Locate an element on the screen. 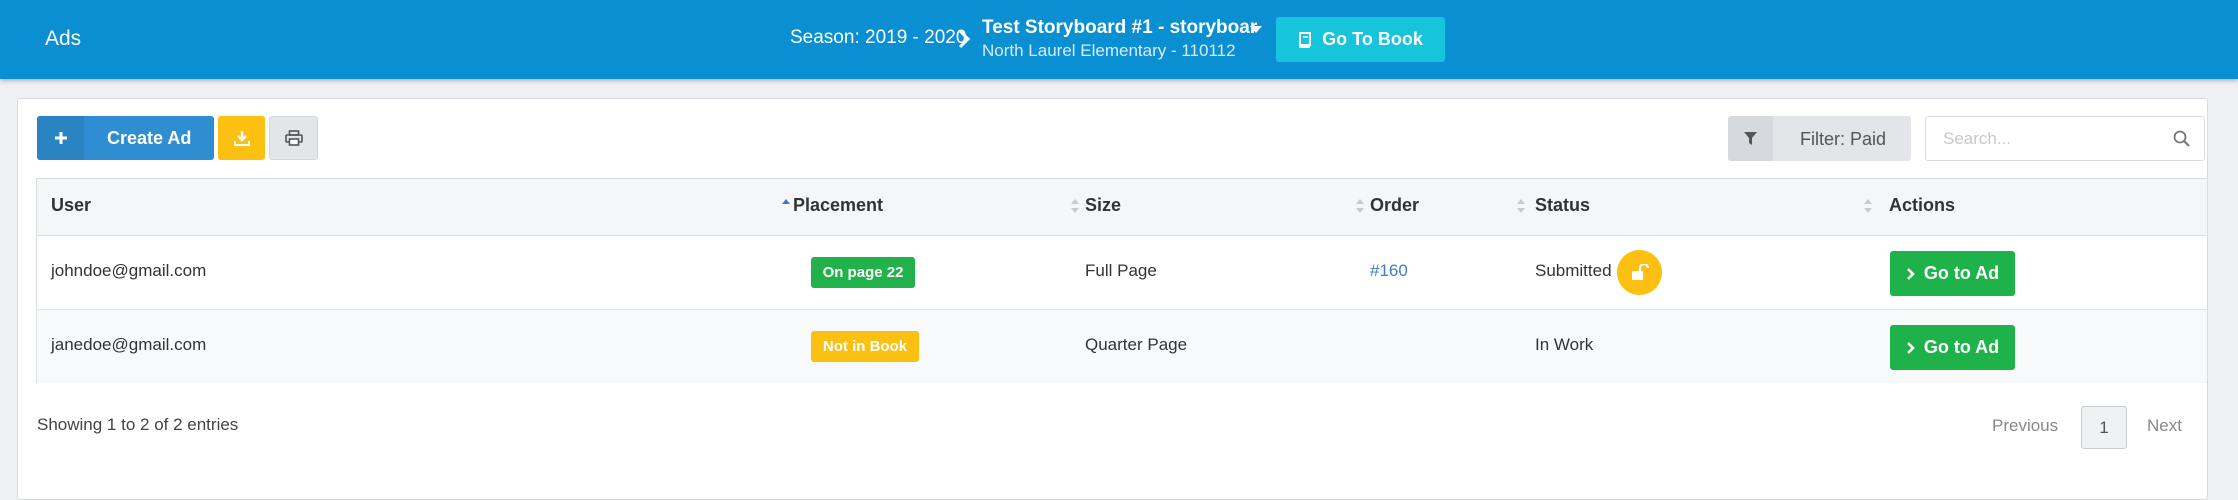 This screenshot has width=2238, height=500. column-header-size: Size is located at coordinates (1103, 205).